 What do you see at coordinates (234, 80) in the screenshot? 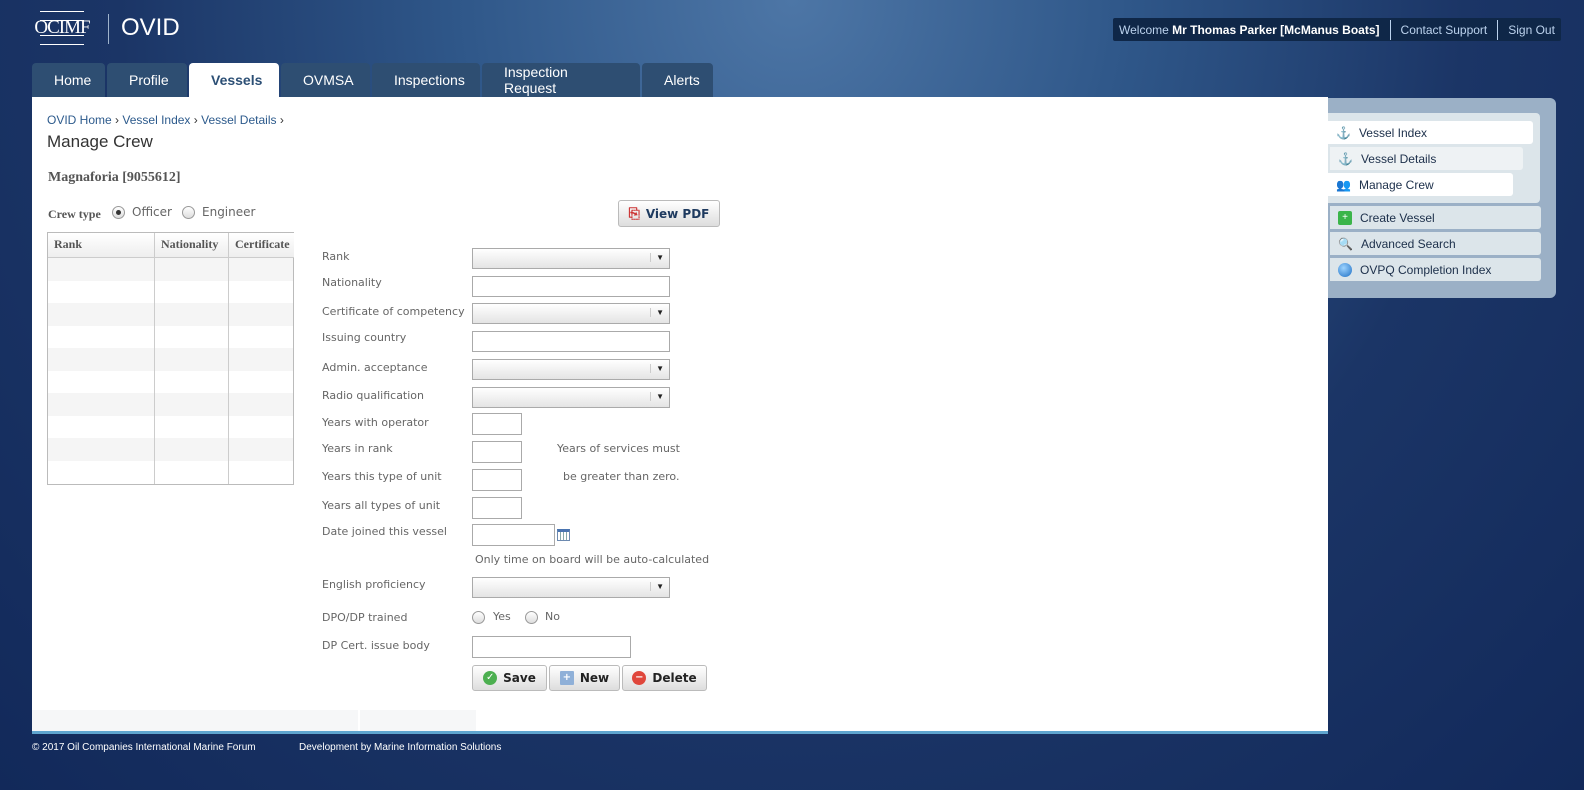
I see `tab-vessels: Vessels` at bounding box center [234, 80].